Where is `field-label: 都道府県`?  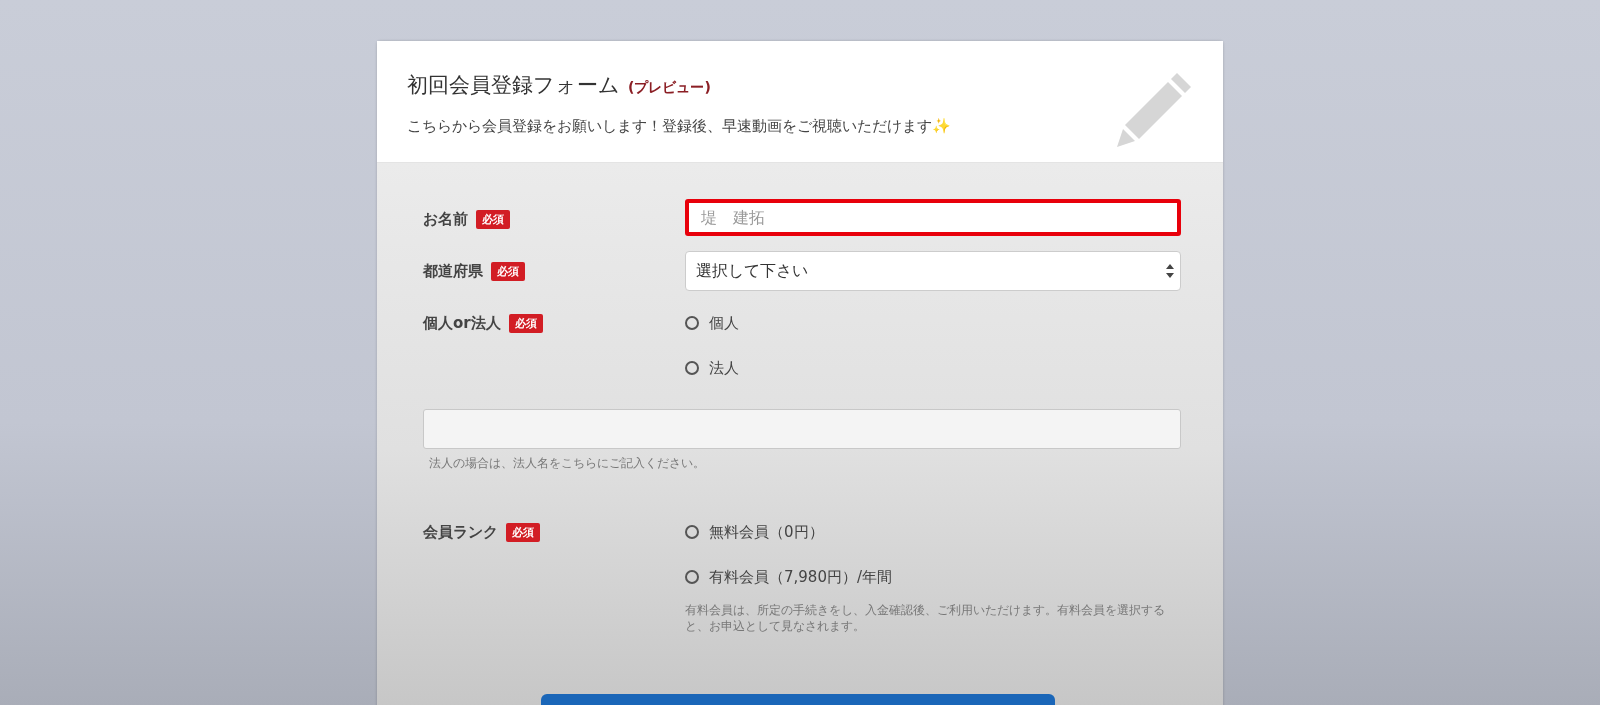
field-label: 都道府県 is located at coordinates (453, 271).